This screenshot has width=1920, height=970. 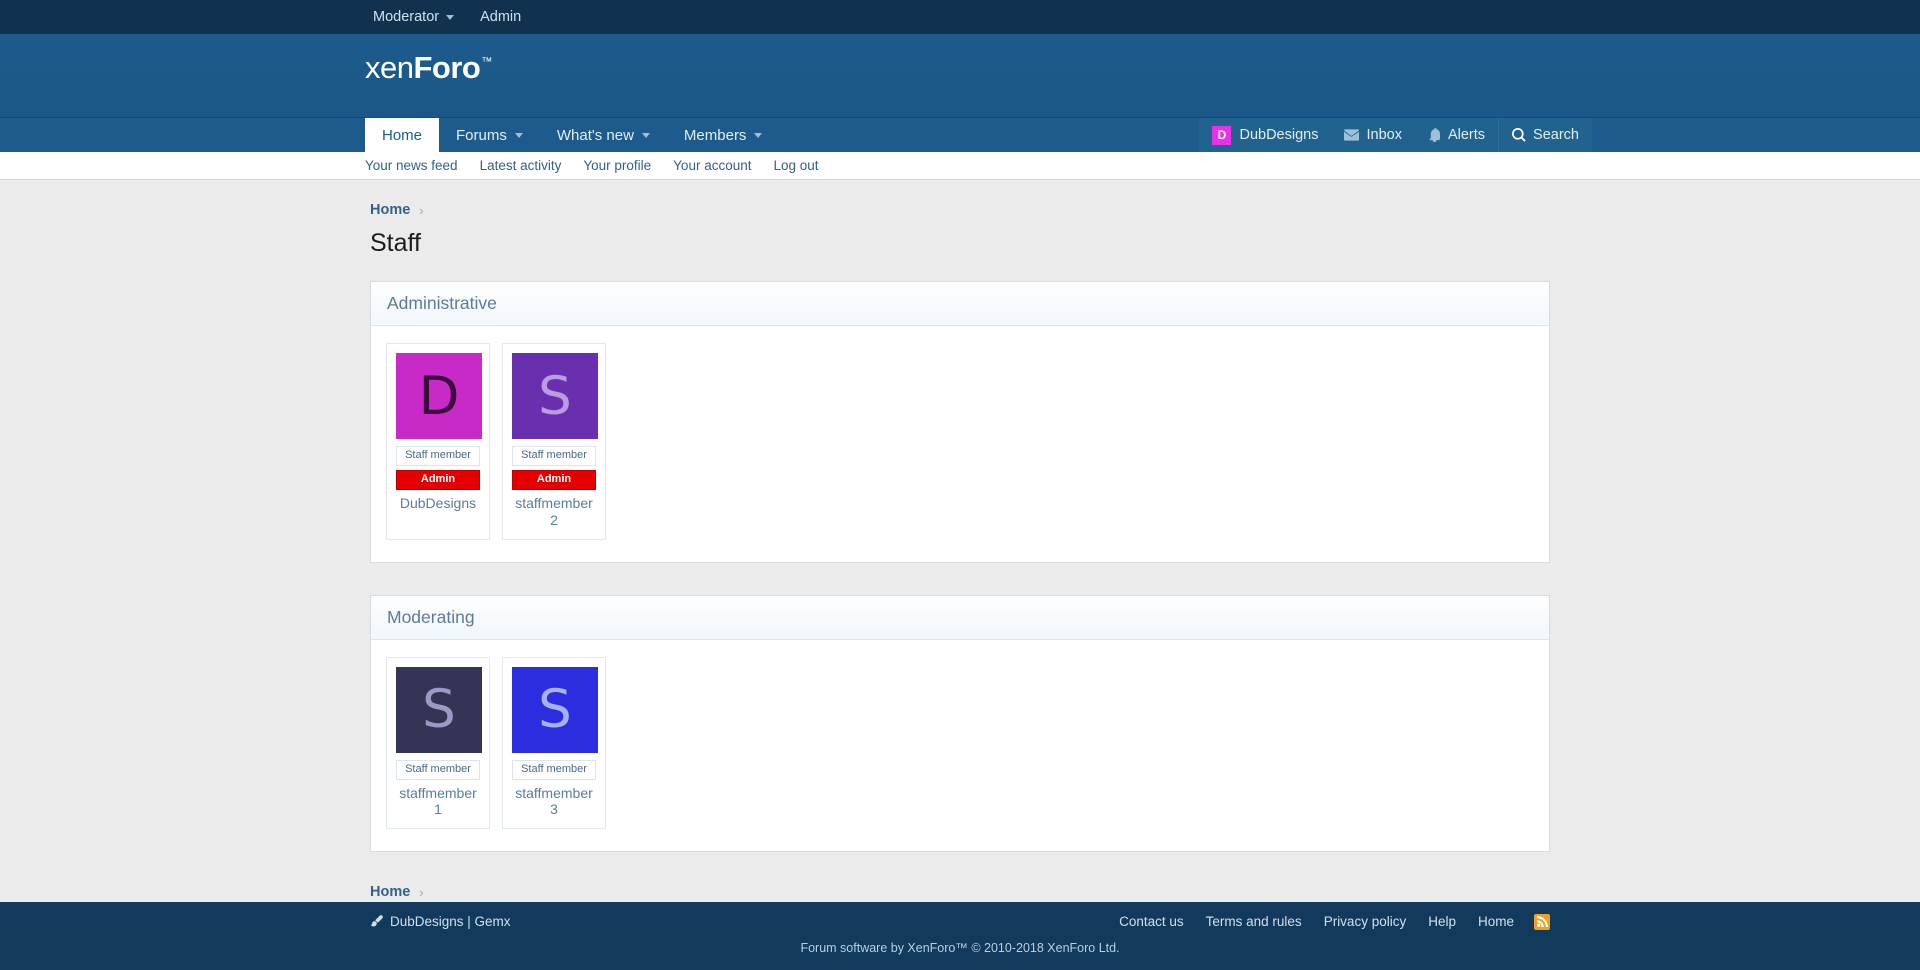 What do you see at coordinates (1466, 134) in the screenshot?
I see `alerts-label: Alerts` at bounding box center [1466, 134].